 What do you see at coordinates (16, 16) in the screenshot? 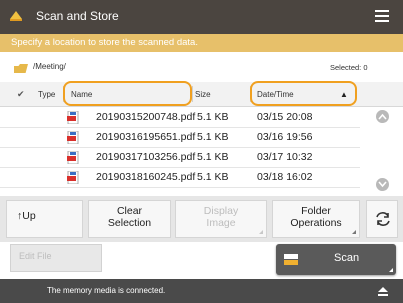
I see `scan-store-logo-icon` at bounding box center [16, 16].